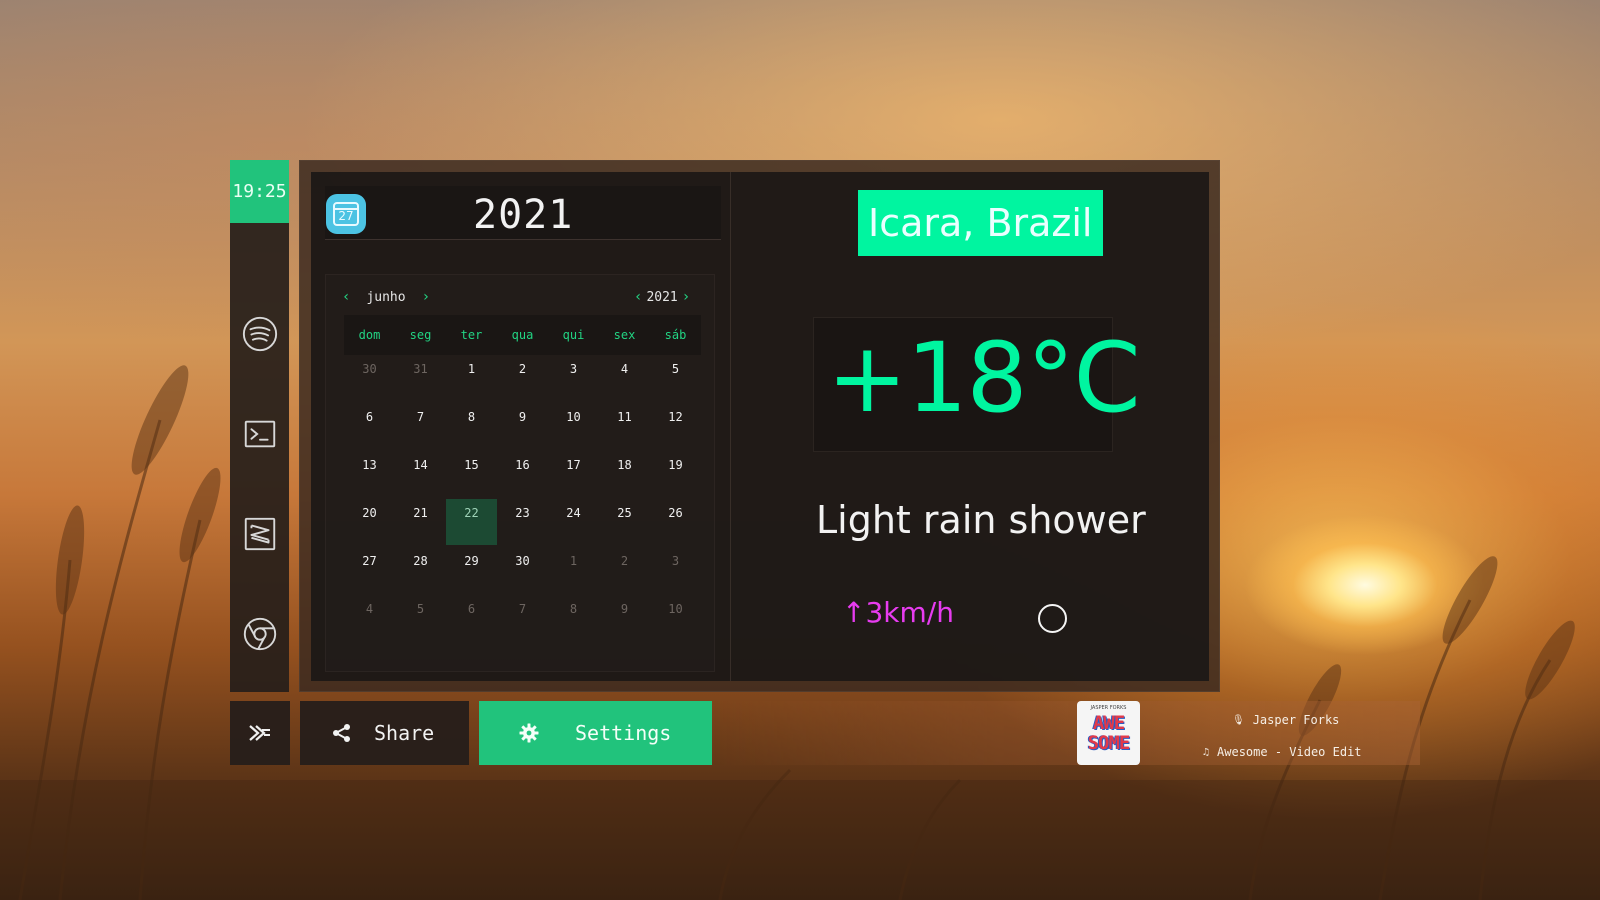  I want to click on next-month-button: ›, so click(426, 297).